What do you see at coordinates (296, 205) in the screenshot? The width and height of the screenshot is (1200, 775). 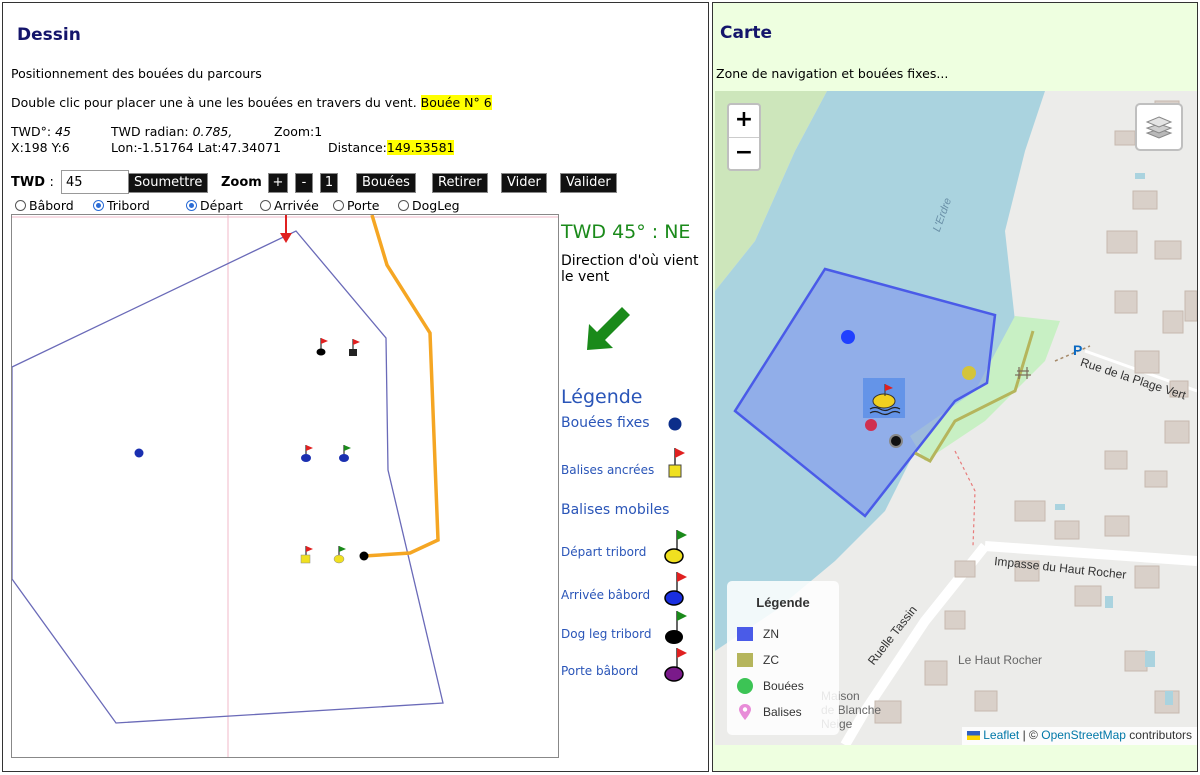 I see `radio-label: Arrivée` at bounding box center [296, 205].